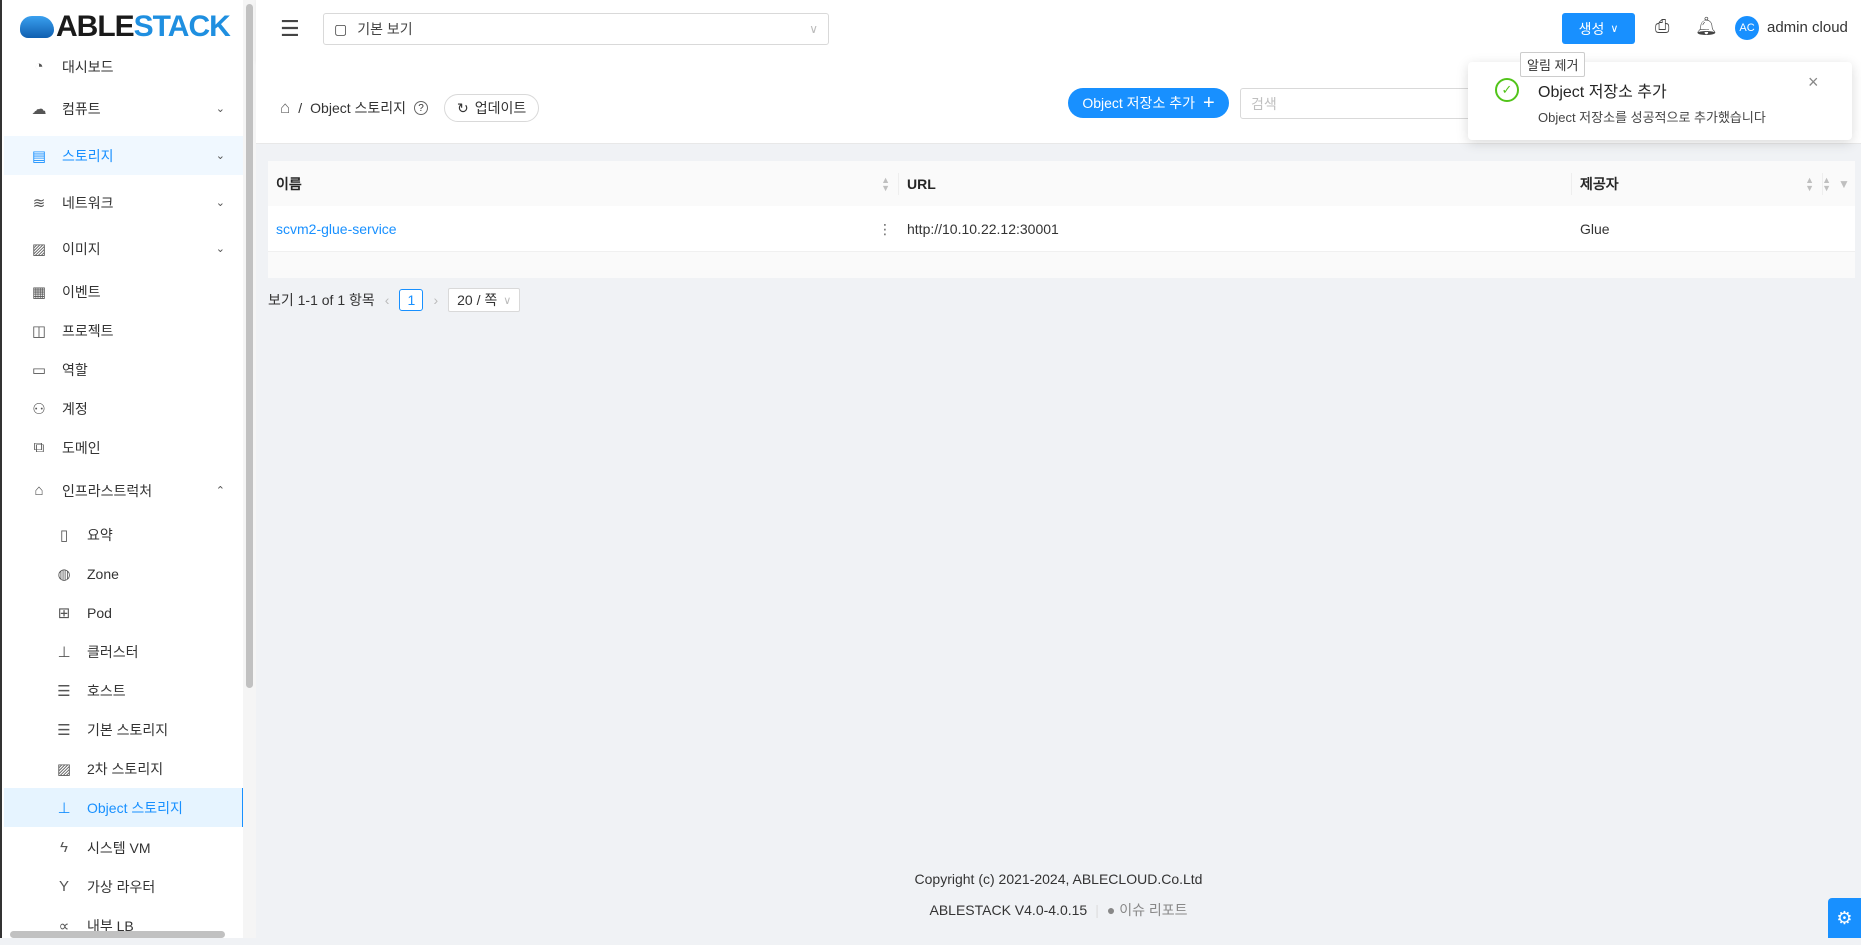 Image resolution: width=1861 pixels, height=945 pixels. I want to click on check-circle-icon: ✓, so click(1507, 90).